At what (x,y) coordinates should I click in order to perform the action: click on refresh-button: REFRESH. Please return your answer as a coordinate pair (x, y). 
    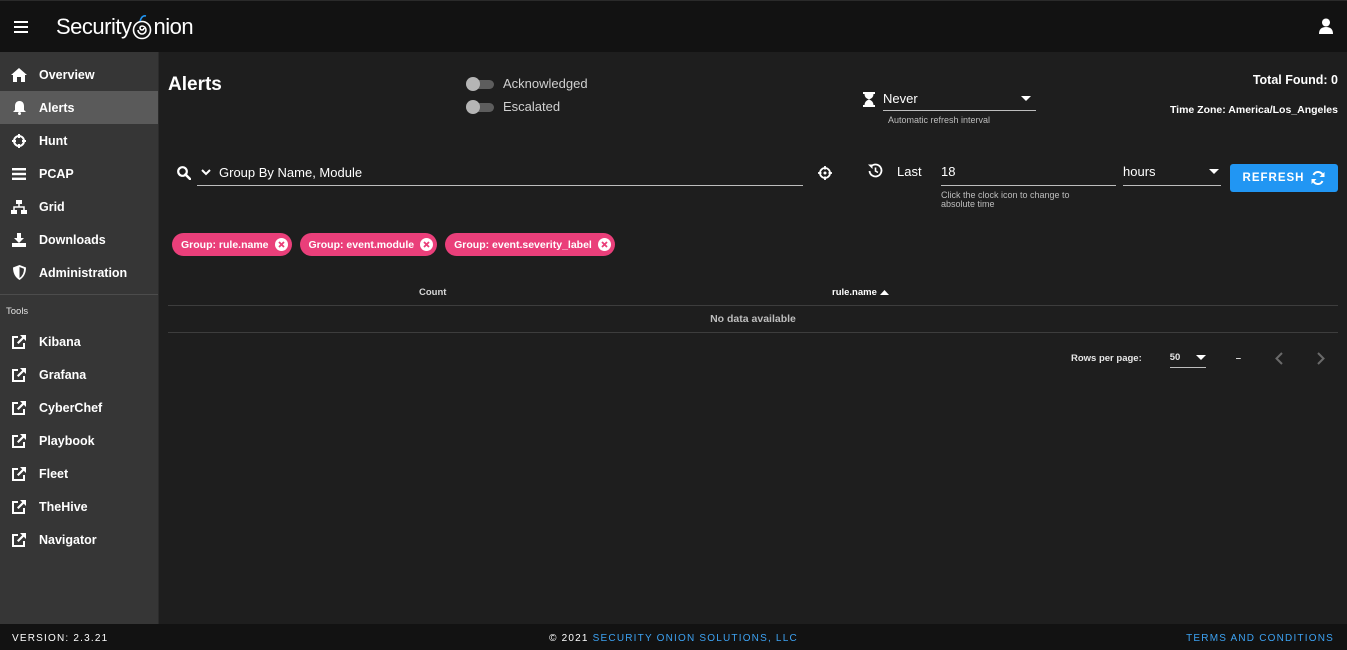
    Looking at the image, I should click on (1284, 178).